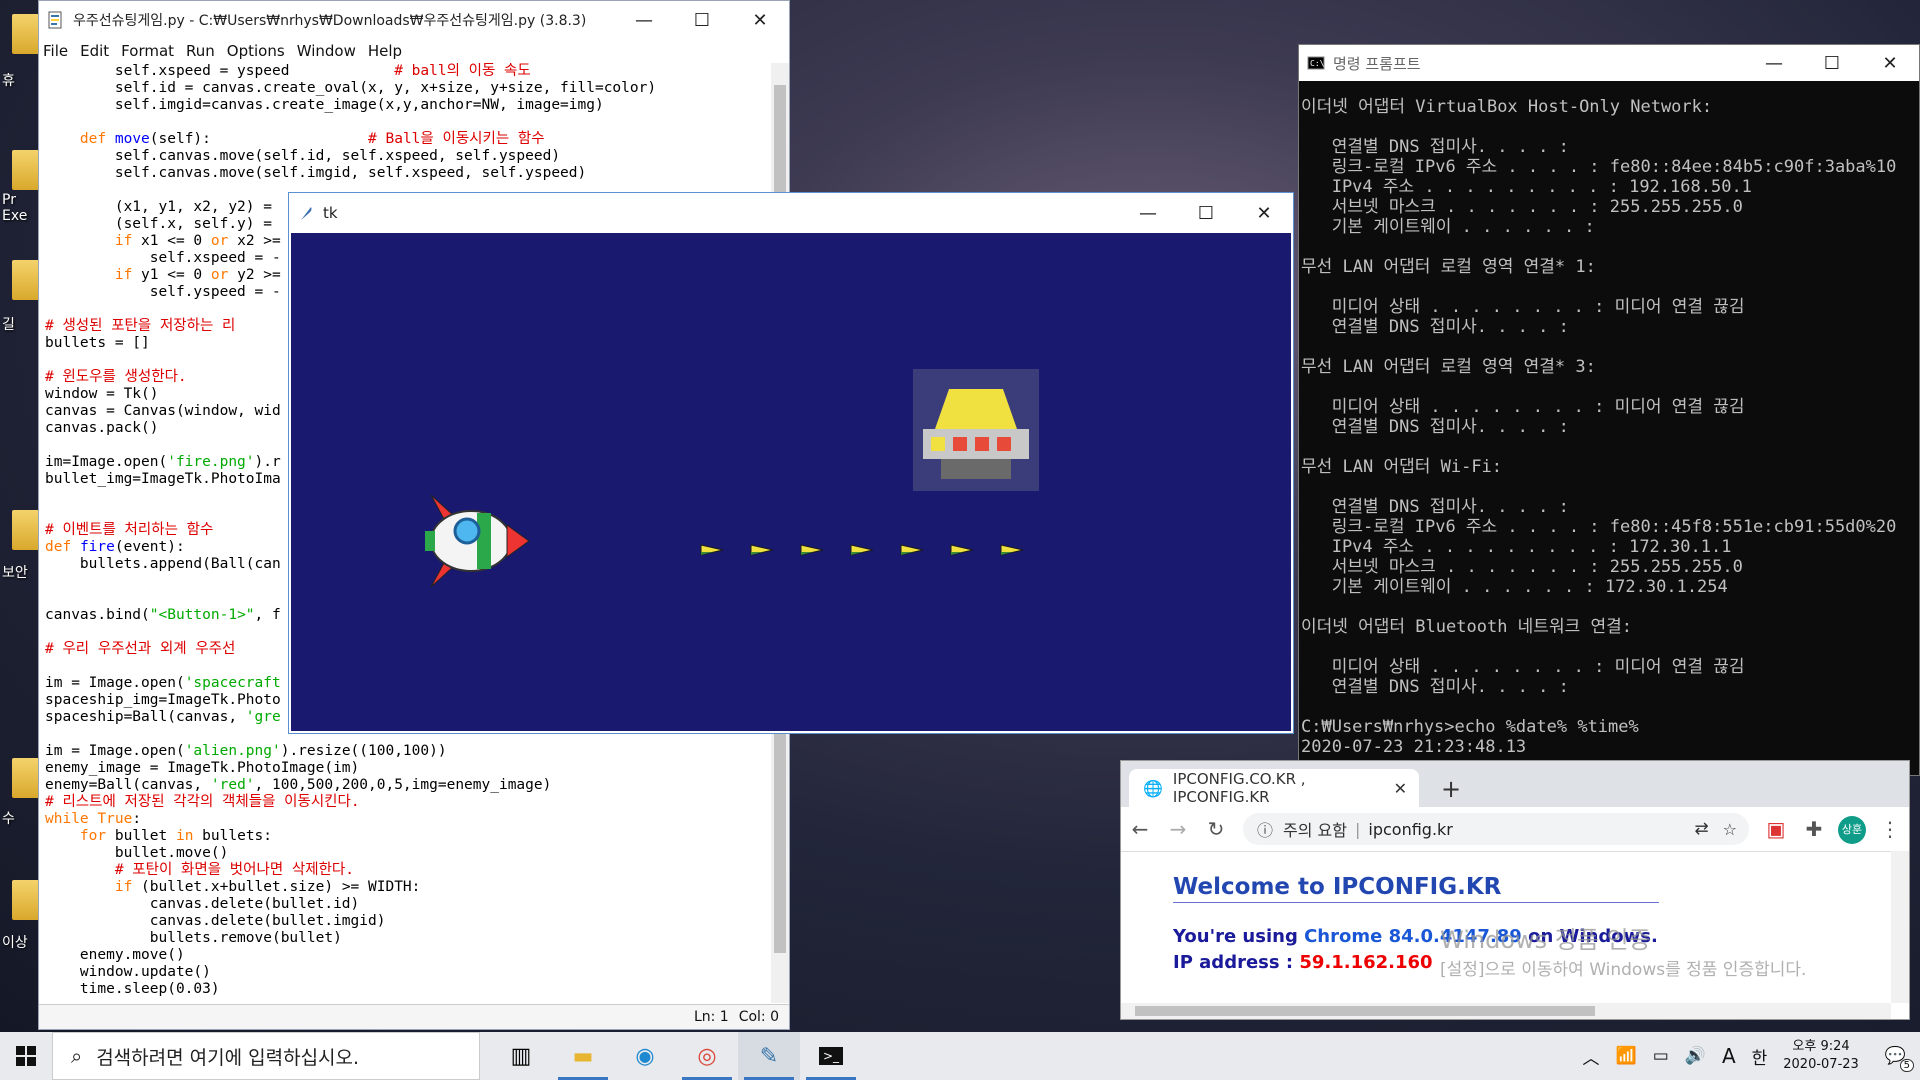 This screenshot has width=1920, height=1080. I want to click on cmd-window-title: 명령 프롬프트, so click(1377, 63).